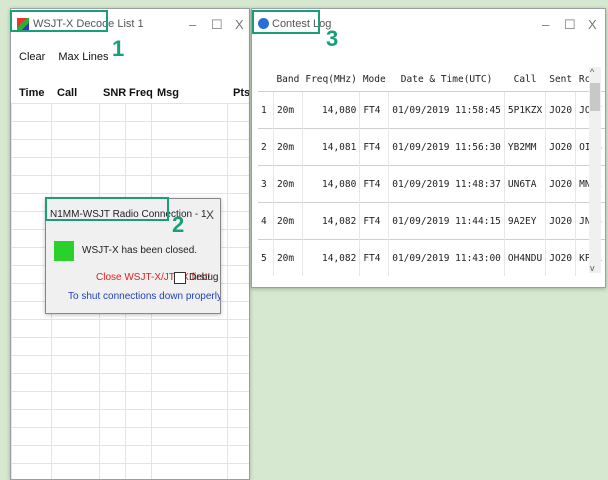 The height and width of the screenshot is (480, 608). Describe the element at coordinates (330, 147) in the screenshot. I see `cell-freq: 14,081` at that location.